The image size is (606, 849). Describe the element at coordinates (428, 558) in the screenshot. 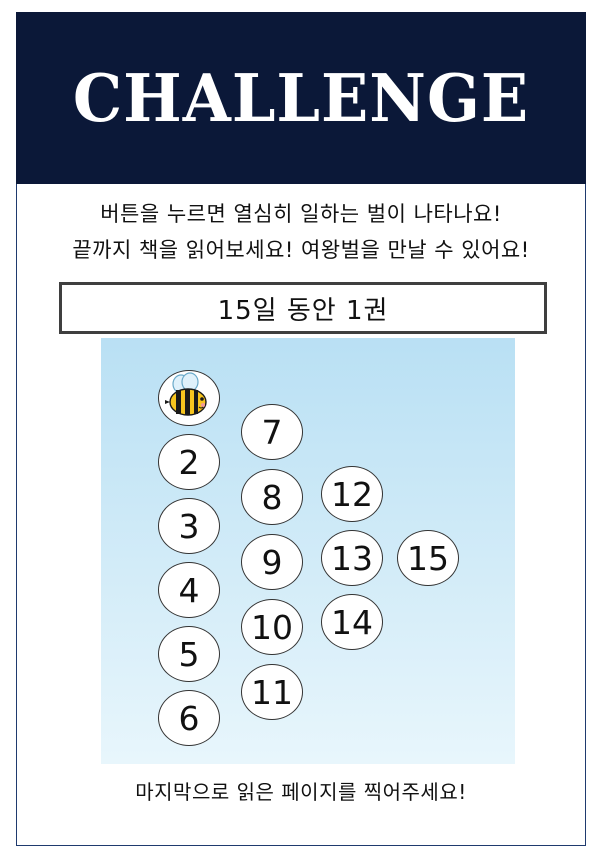

I see `day-15-button: 15` at that location.